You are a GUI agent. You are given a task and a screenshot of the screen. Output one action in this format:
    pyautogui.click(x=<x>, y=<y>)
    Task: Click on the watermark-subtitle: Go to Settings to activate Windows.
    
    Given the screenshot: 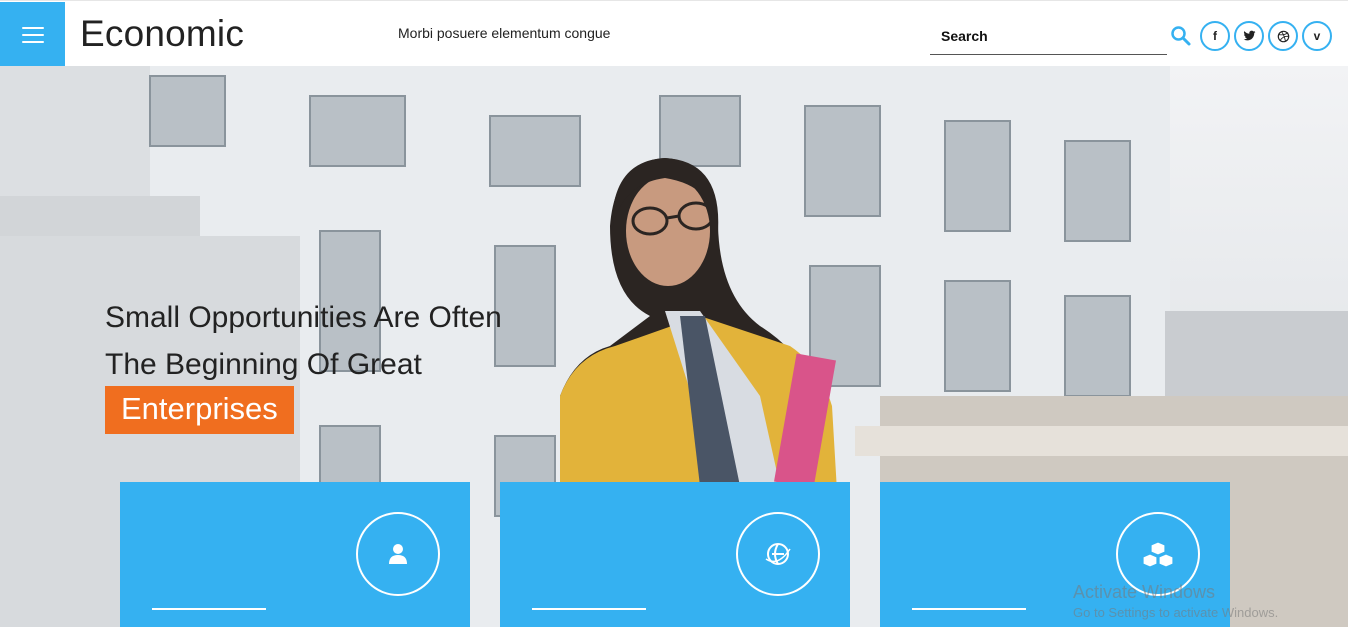 What is the action you would take?
    pyautogui.click(x=1176, y=612)
    